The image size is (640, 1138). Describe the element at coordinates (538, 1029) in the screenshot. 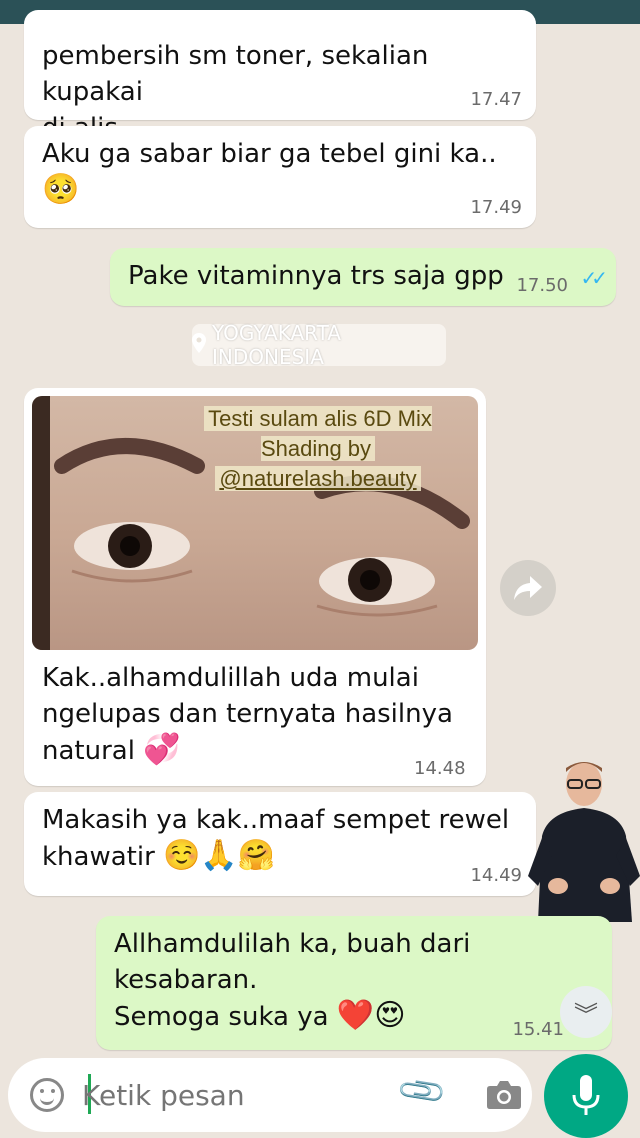

I see `message-time: 15.41` at that location.